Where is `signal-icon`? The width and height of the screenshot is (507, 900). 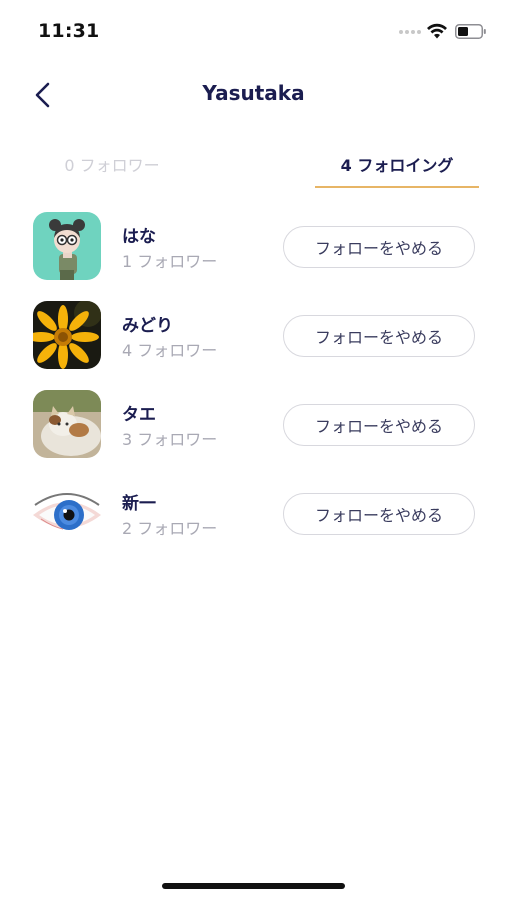
signal-icon is located at coordinates (410, 33).